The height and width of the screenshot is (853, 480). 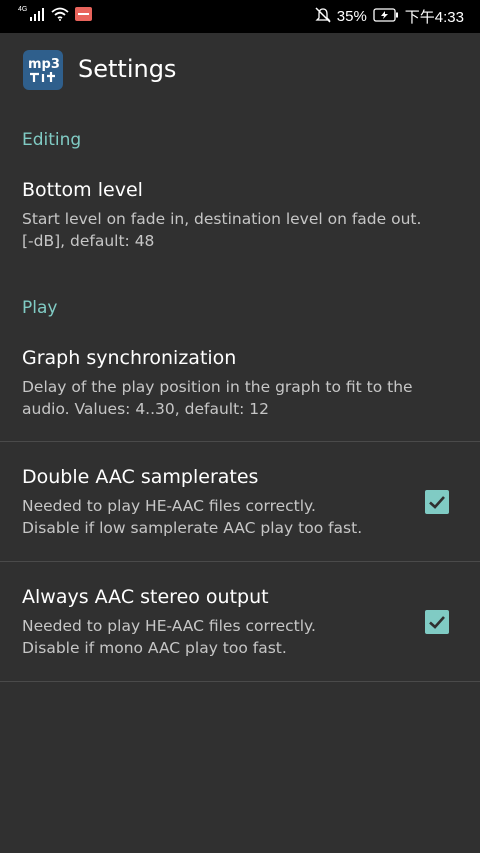 I want to click on mp3-cutter-app-icon: mp3, so click(x=43, y=70).